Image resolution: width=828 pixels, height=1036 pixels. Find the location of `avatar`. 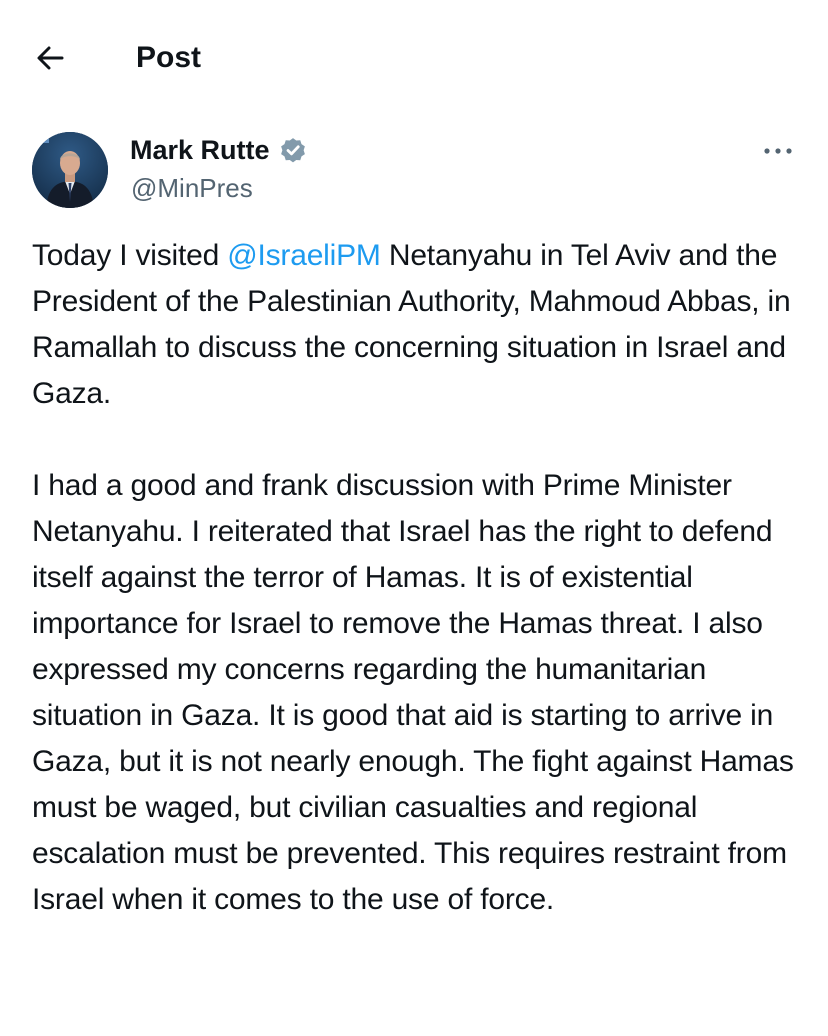

avatar is located at coordinates (70, 170).